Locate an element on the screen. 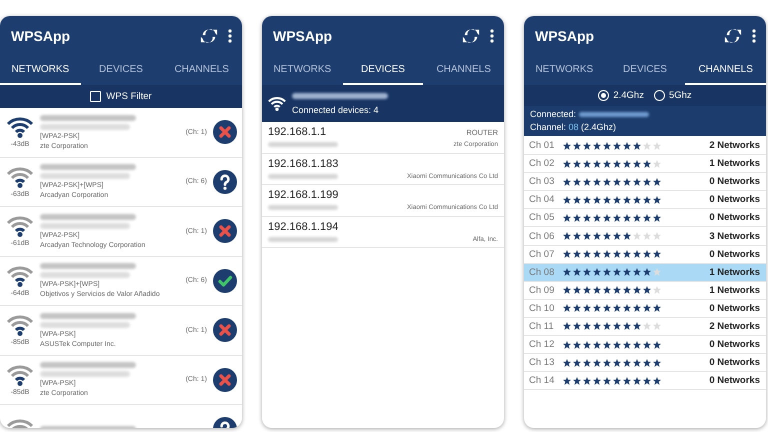 This screenshot has height=432, width=768. checkbox-label: WPS Filter is located at coordinates (129, 96).